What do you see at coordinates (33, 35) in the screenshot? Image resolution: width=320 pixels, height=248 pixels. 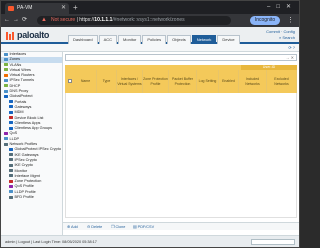 I see `logo-text: paloalto` at bounding box center [33, 35].